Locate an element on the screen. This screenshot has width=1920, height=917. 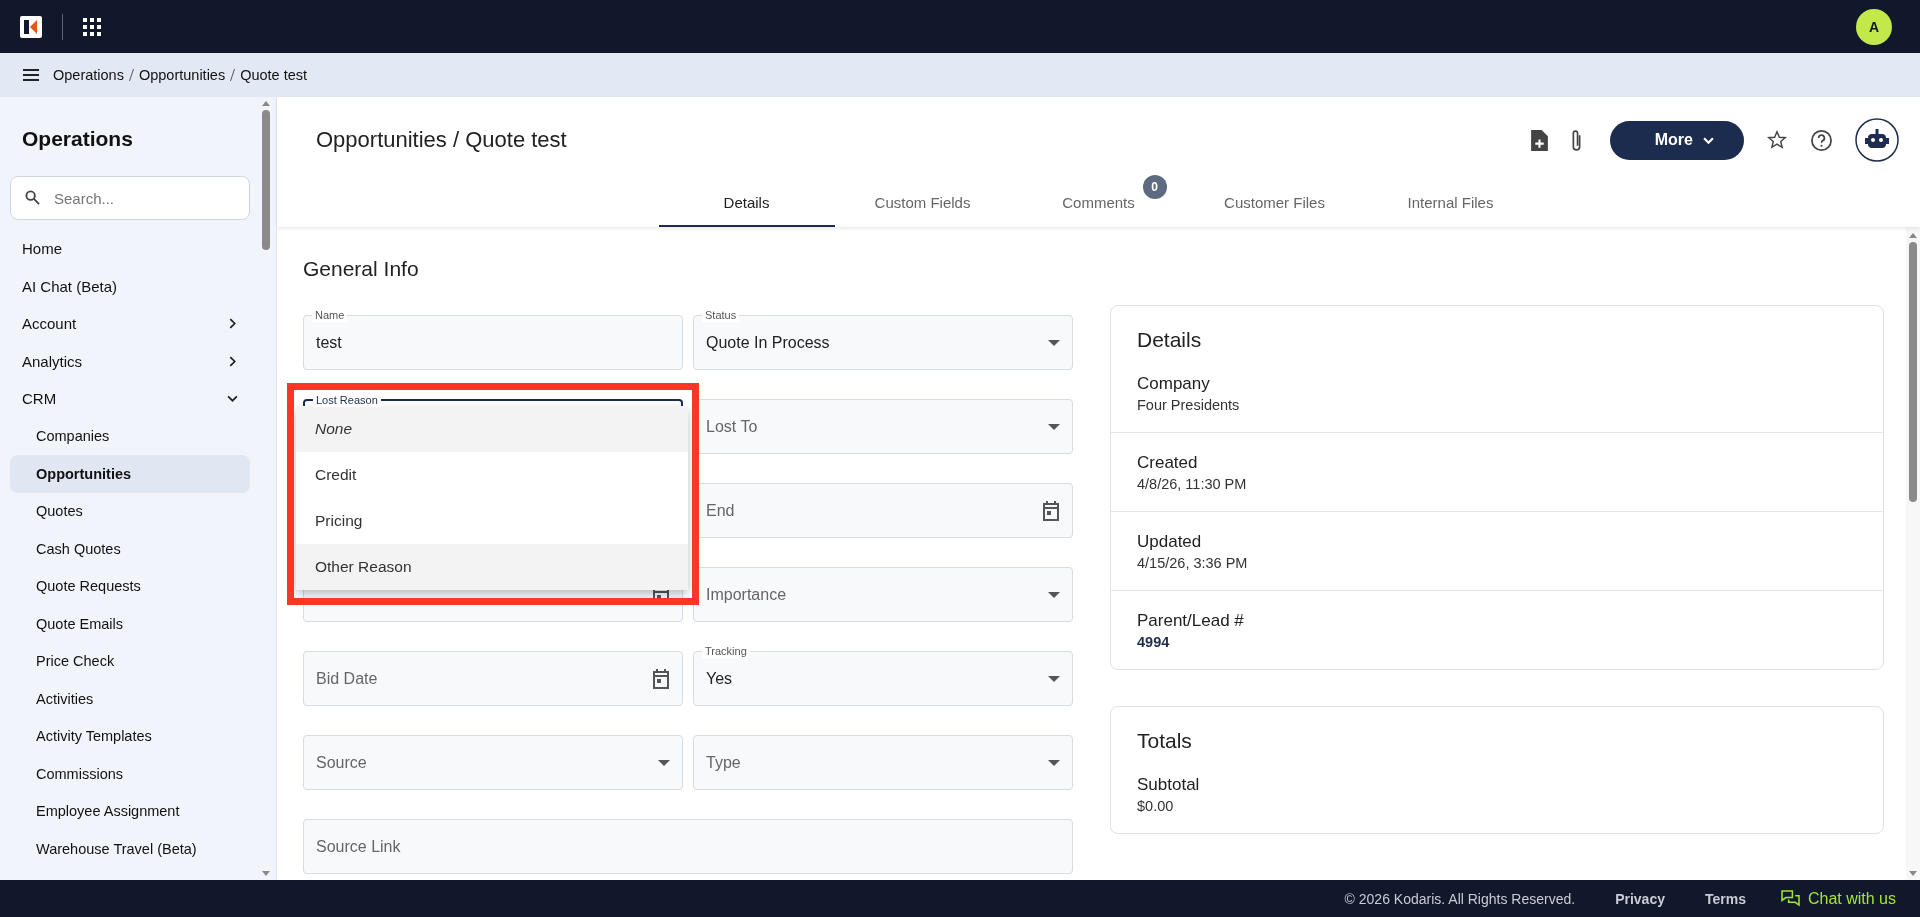
select-field: Type is located at coordinates (883, 762).